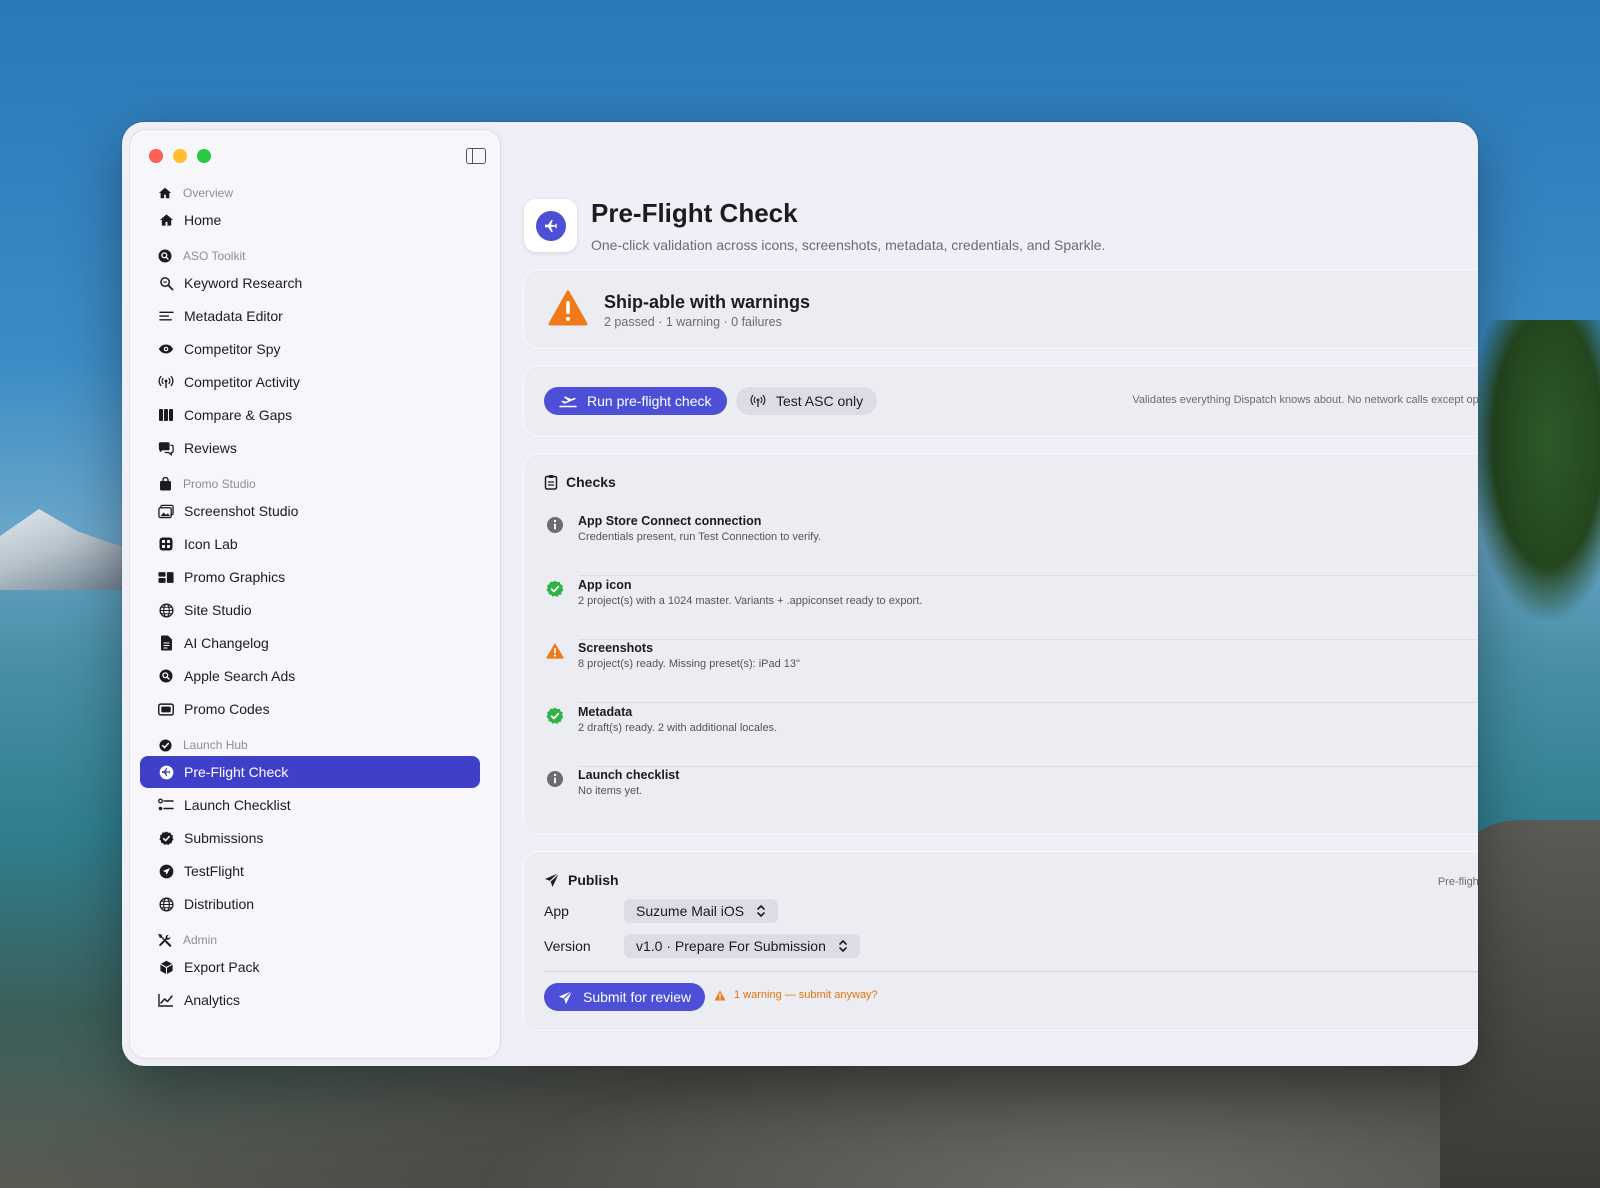 Image resolution: width=1600 pixels, height=1188 pixels. I want to click on sidebar-item-label: Submissions, so click(224, 838).